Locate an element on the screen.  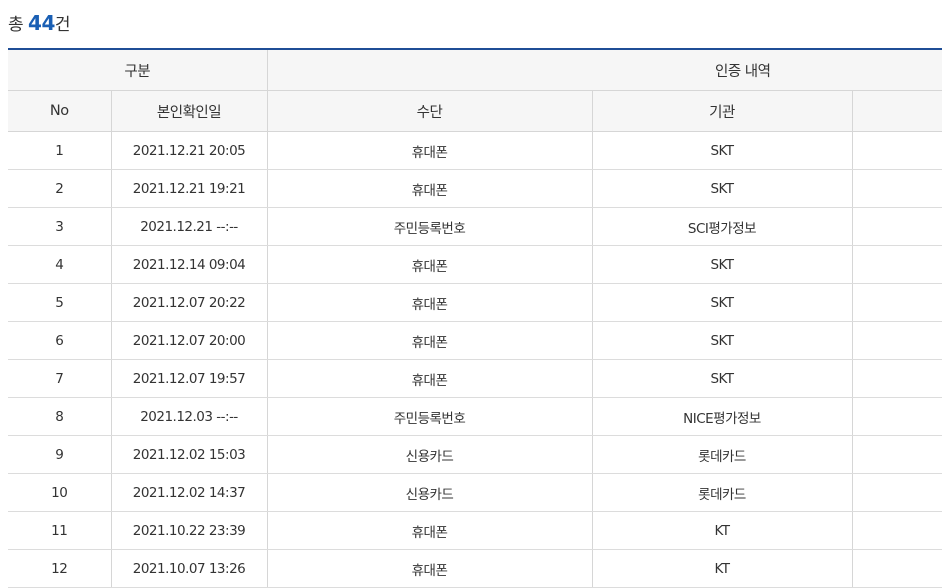
table-column-header-row: No 본인확인일 수단 기관 is located at coordinates (475, 111).